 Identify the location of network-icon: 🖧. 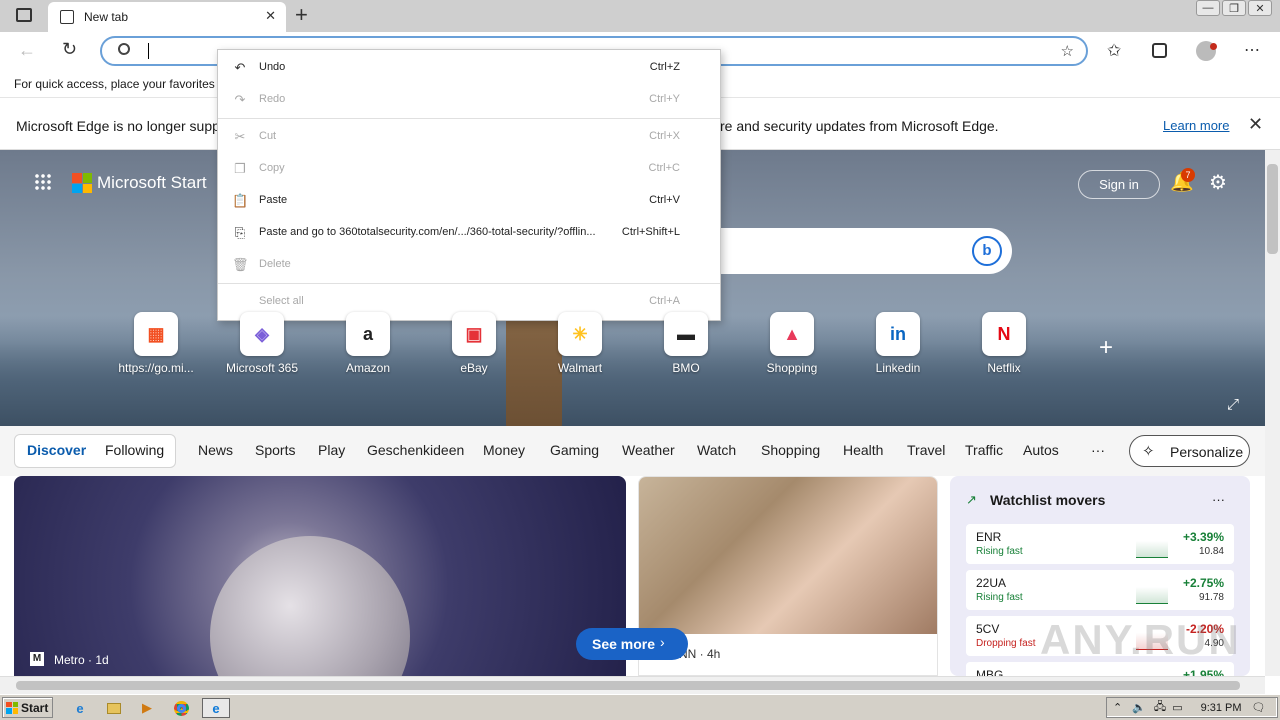
(1160, 707).